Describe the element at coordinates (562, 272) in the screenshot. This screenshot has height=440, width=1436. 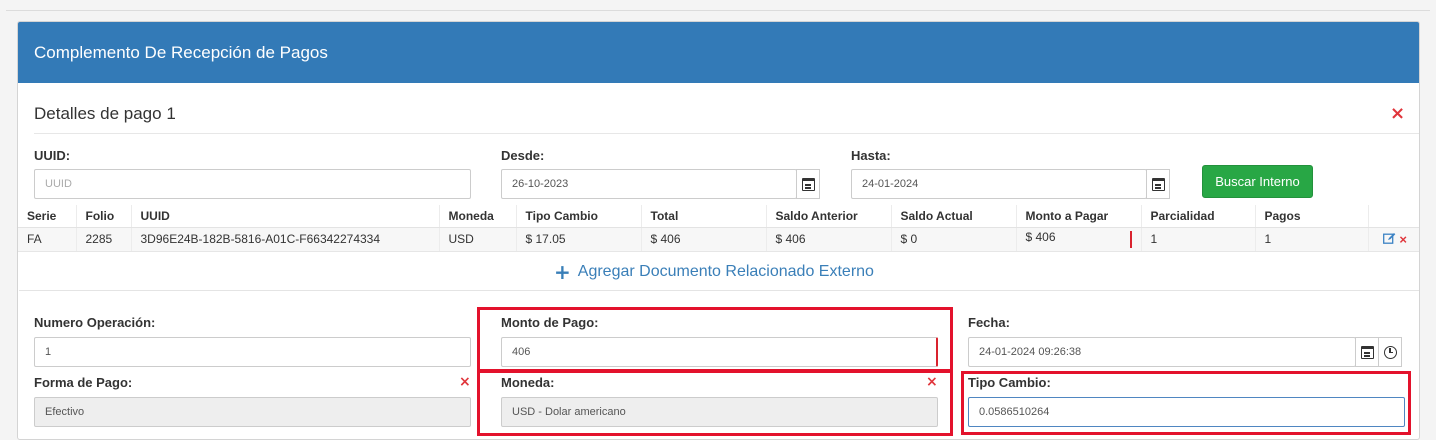
I see `plus-icon: +` at that location.